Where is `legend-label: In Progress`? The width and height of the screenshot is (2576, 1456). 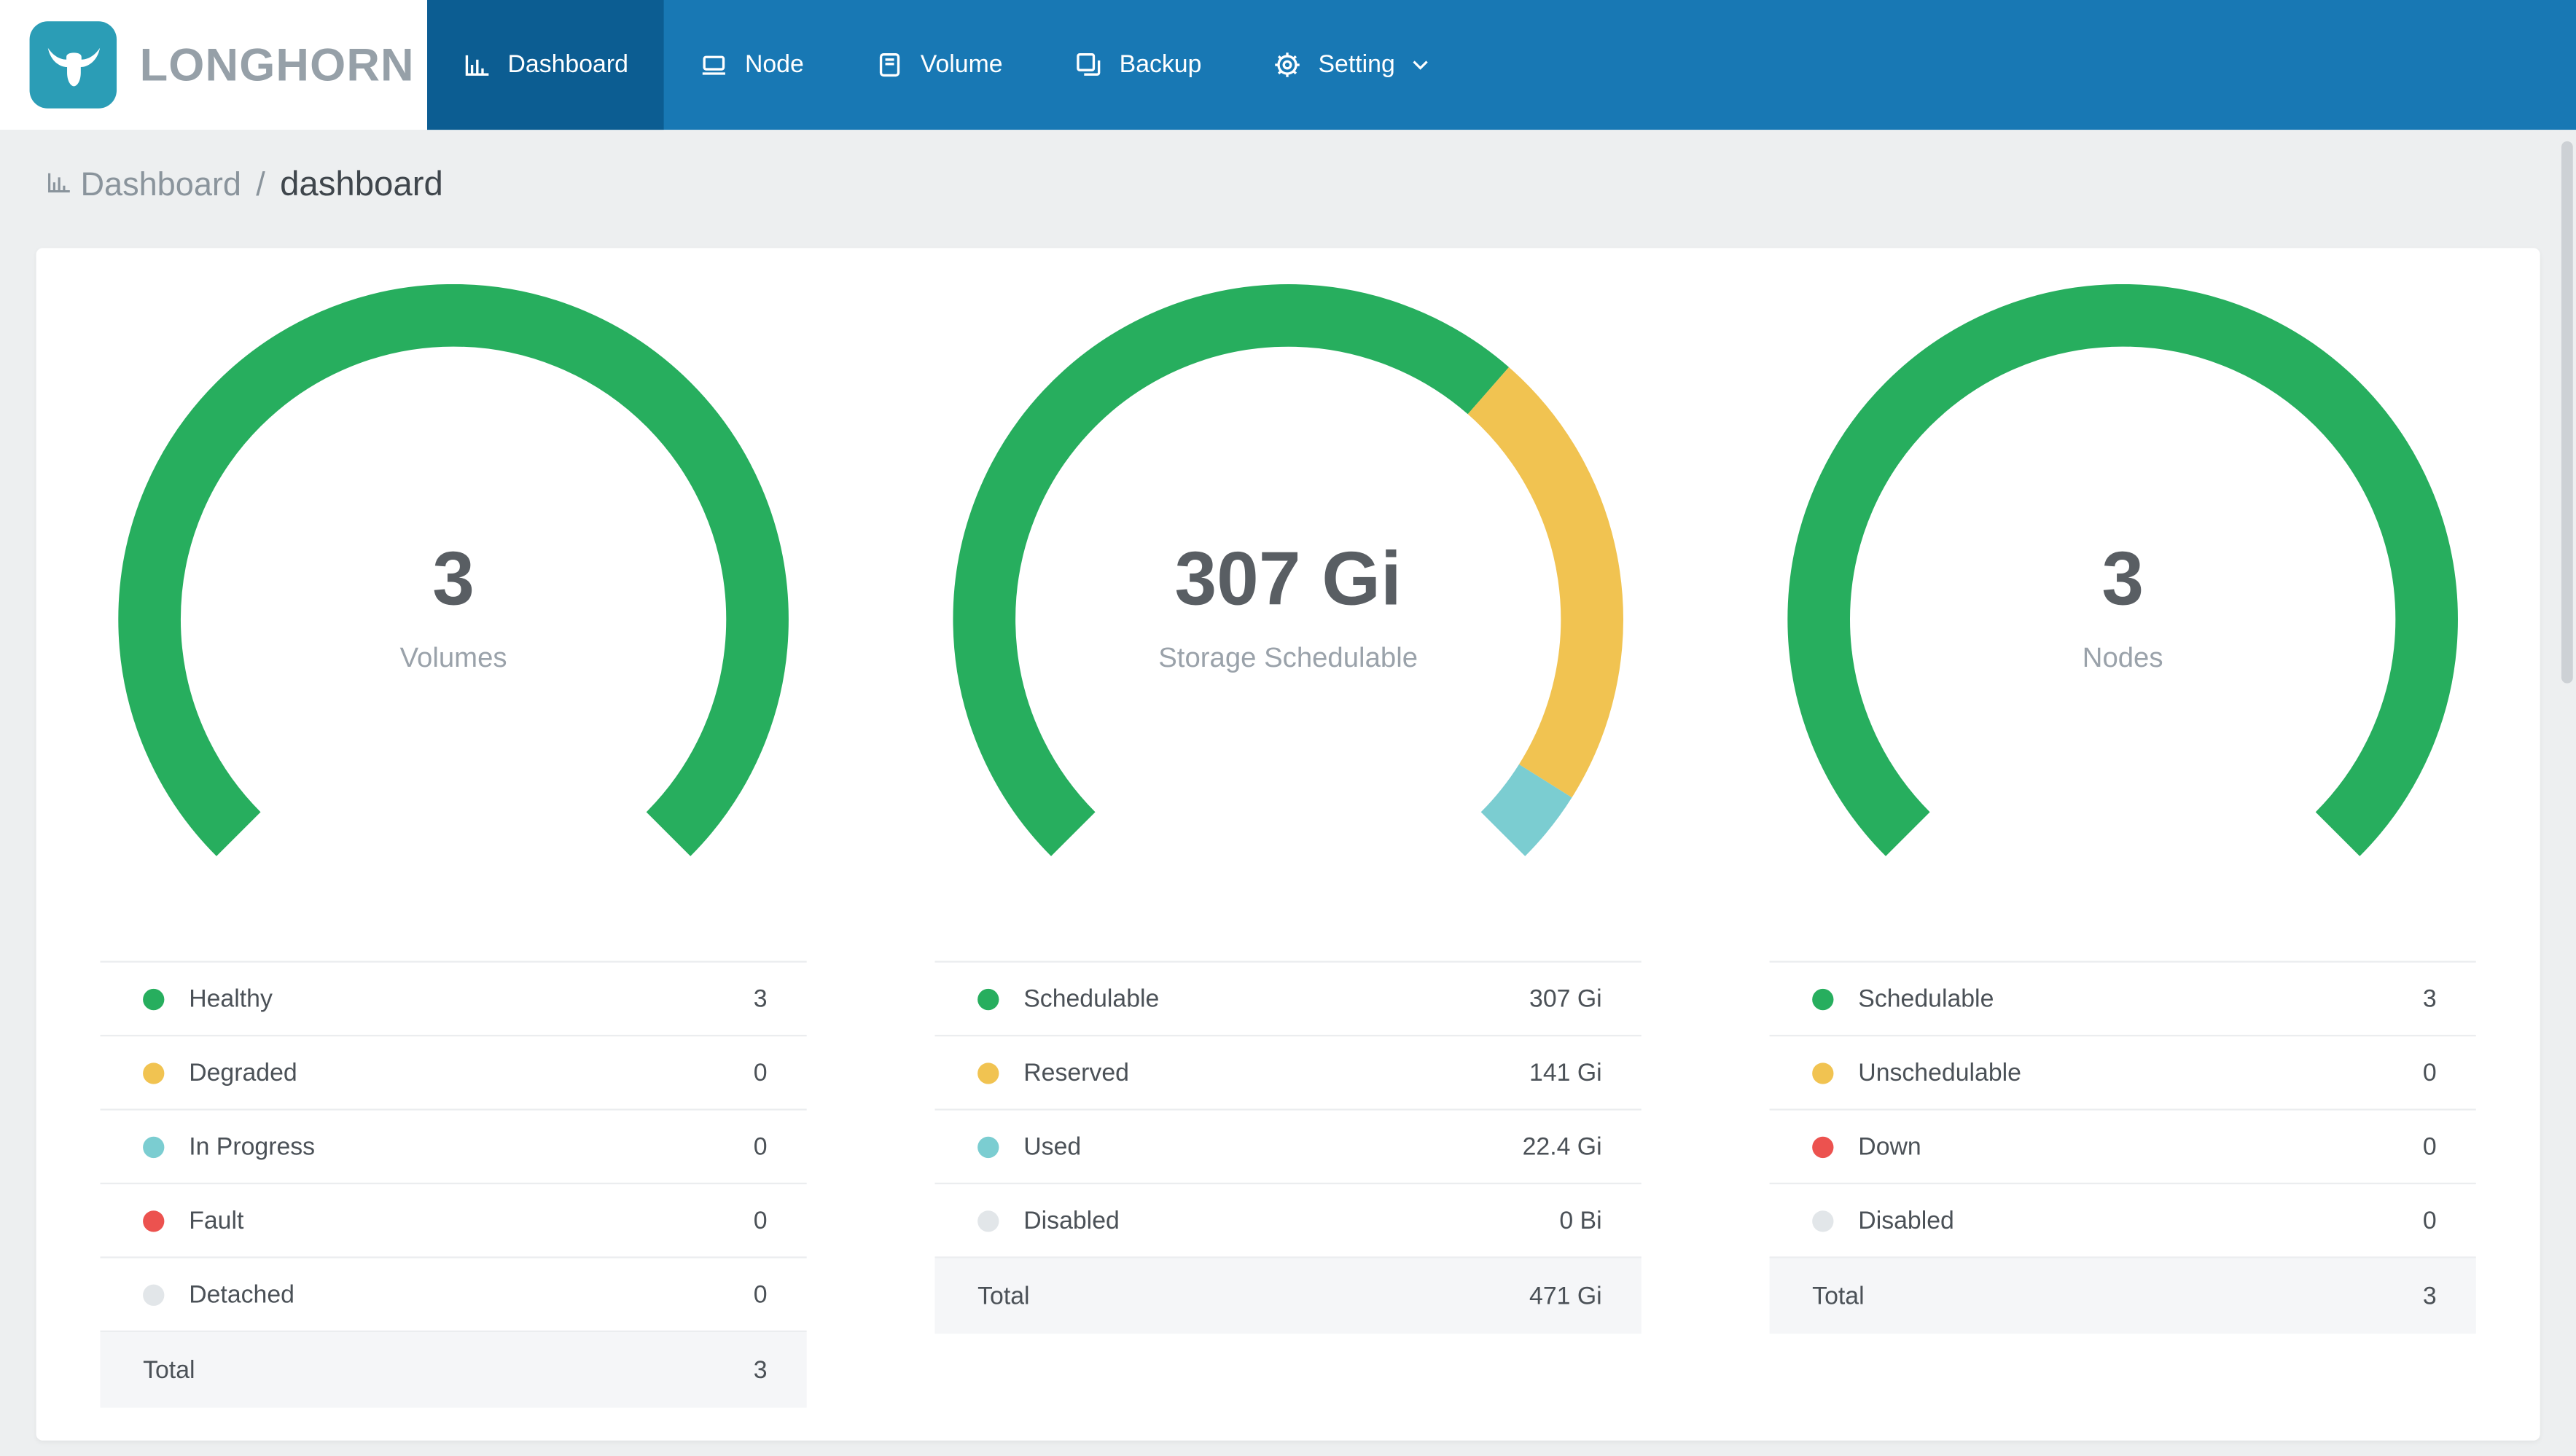
legend-label: In Progress is located at coordinates (252, 1146).